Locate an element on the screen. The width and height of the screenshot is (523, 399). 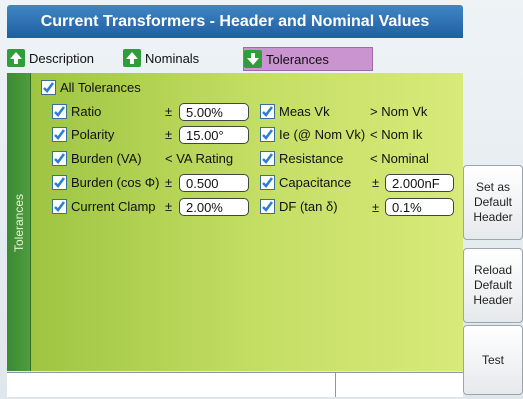
polarity-tolerance-input: 15.00° is located at coordinates (214, 135).